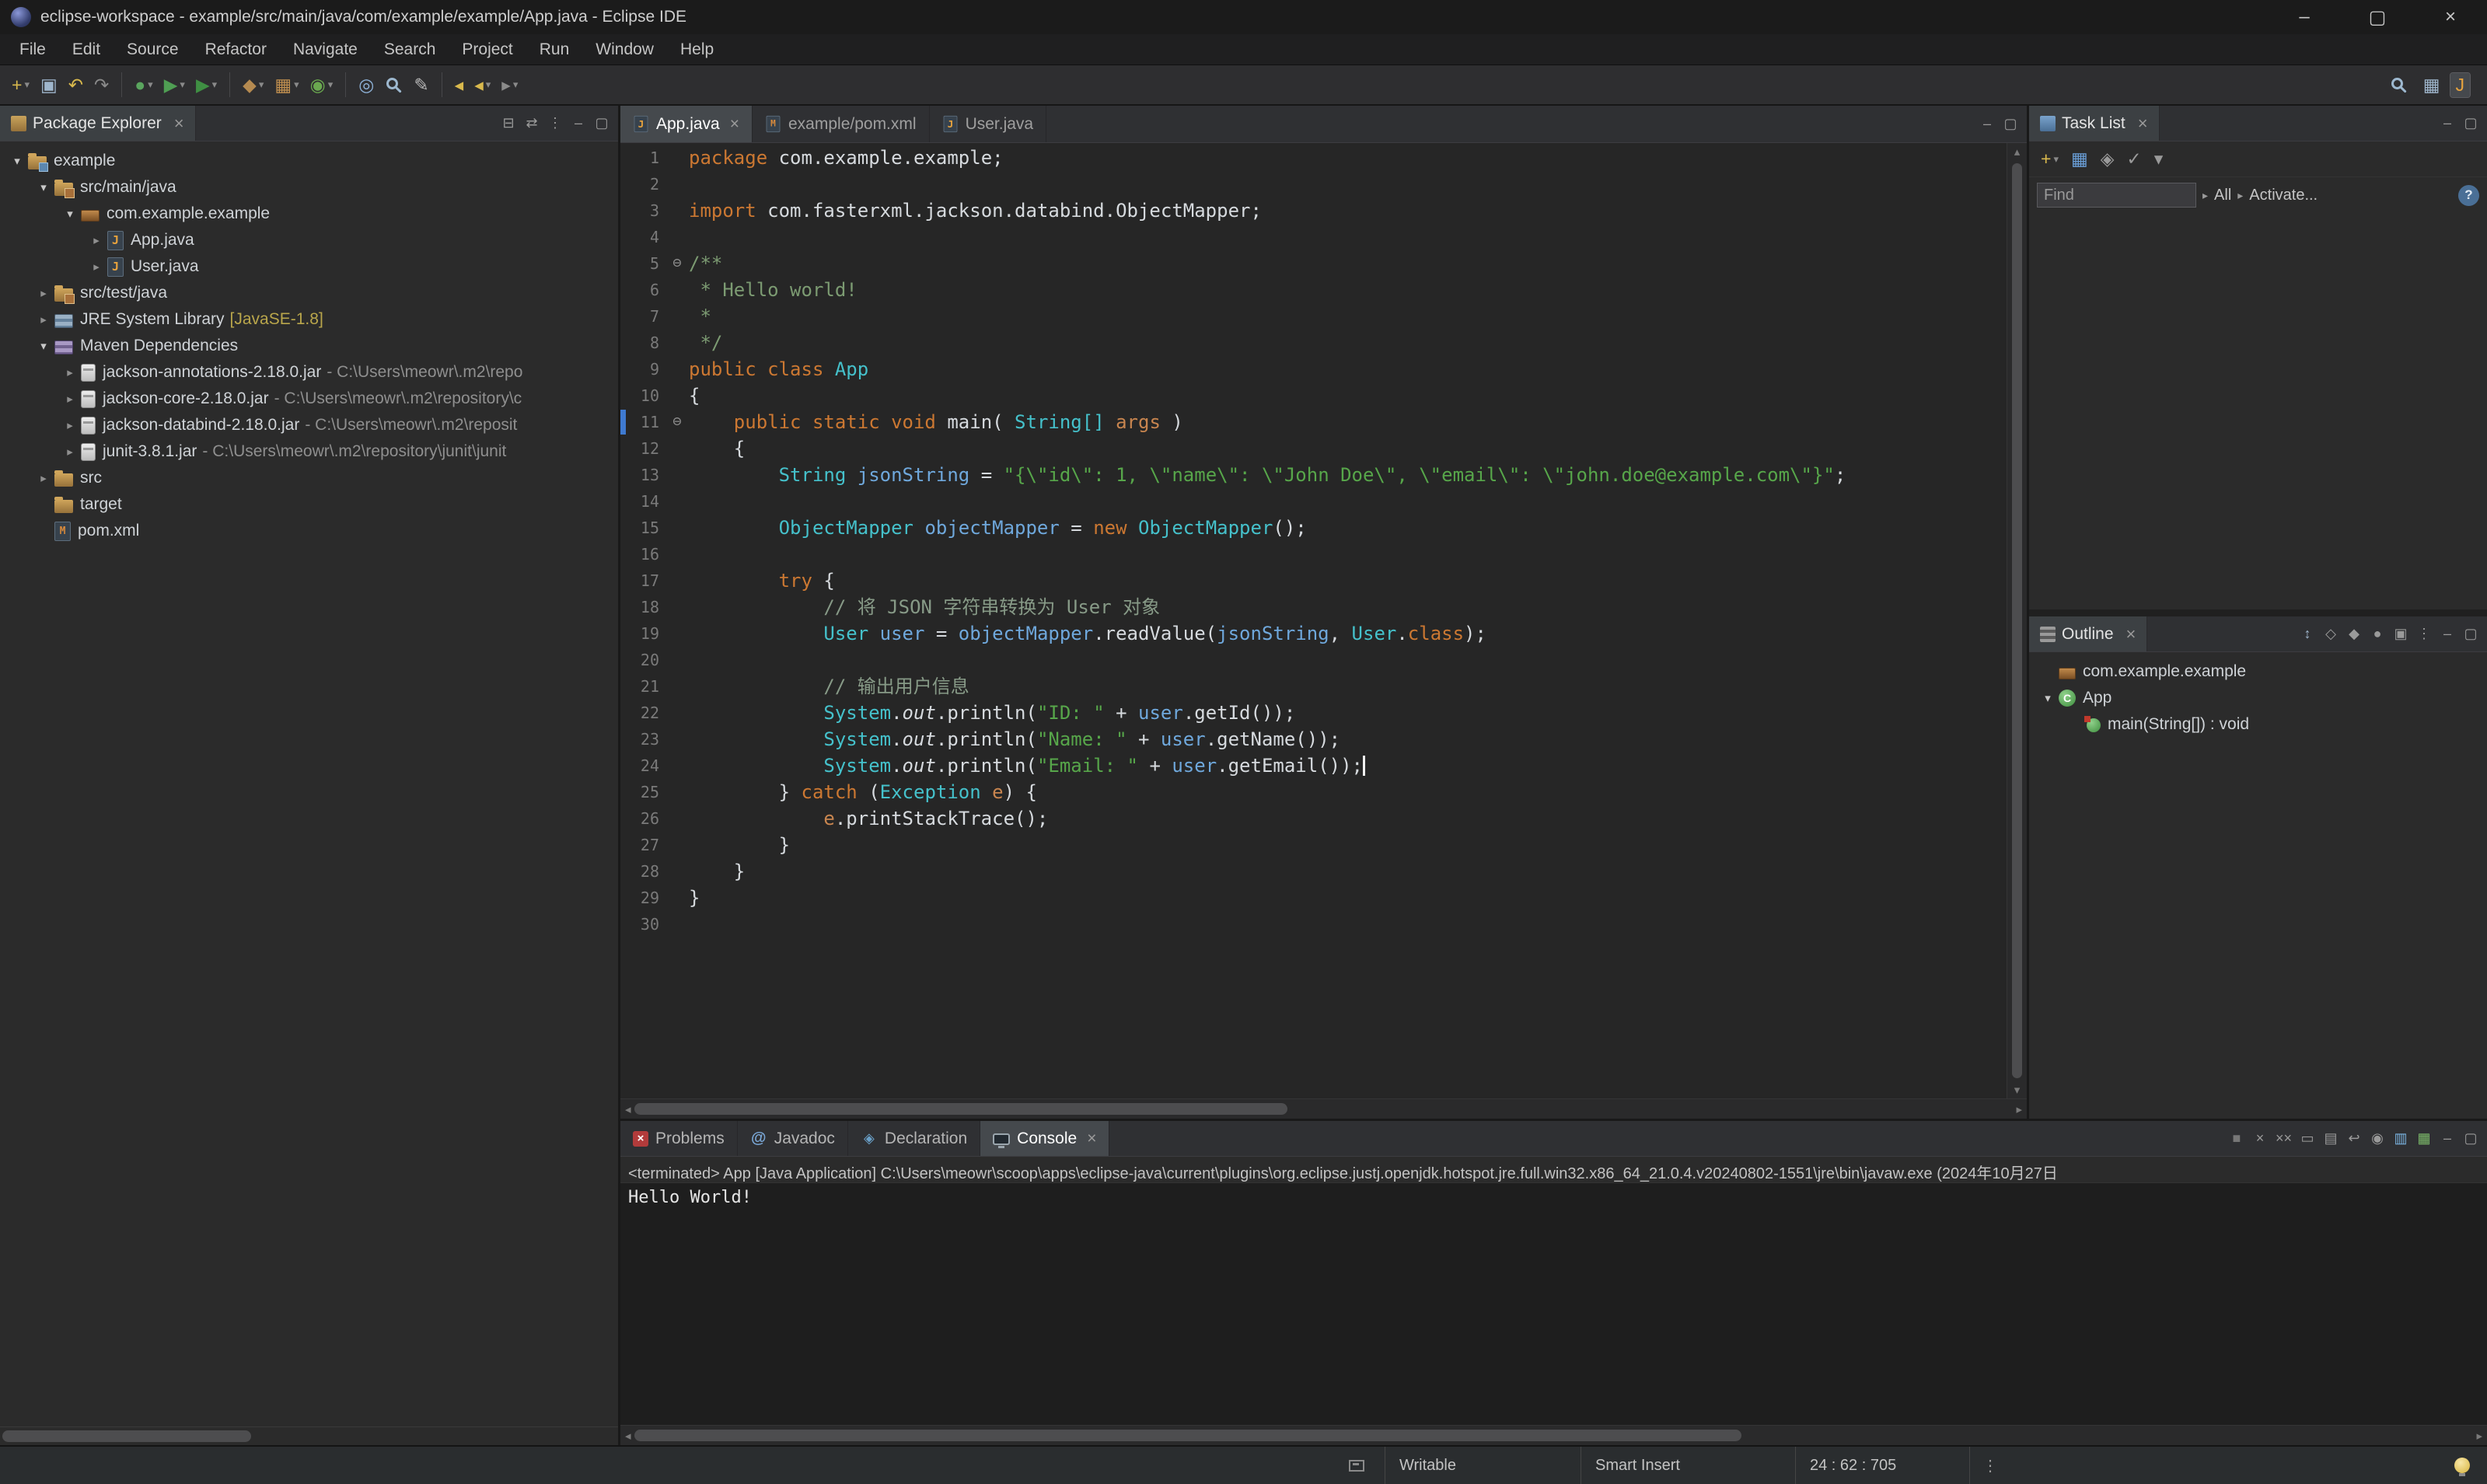 The image size is (2487, 1484). I want to click on code-line-14: 14, so click(1313, 501).